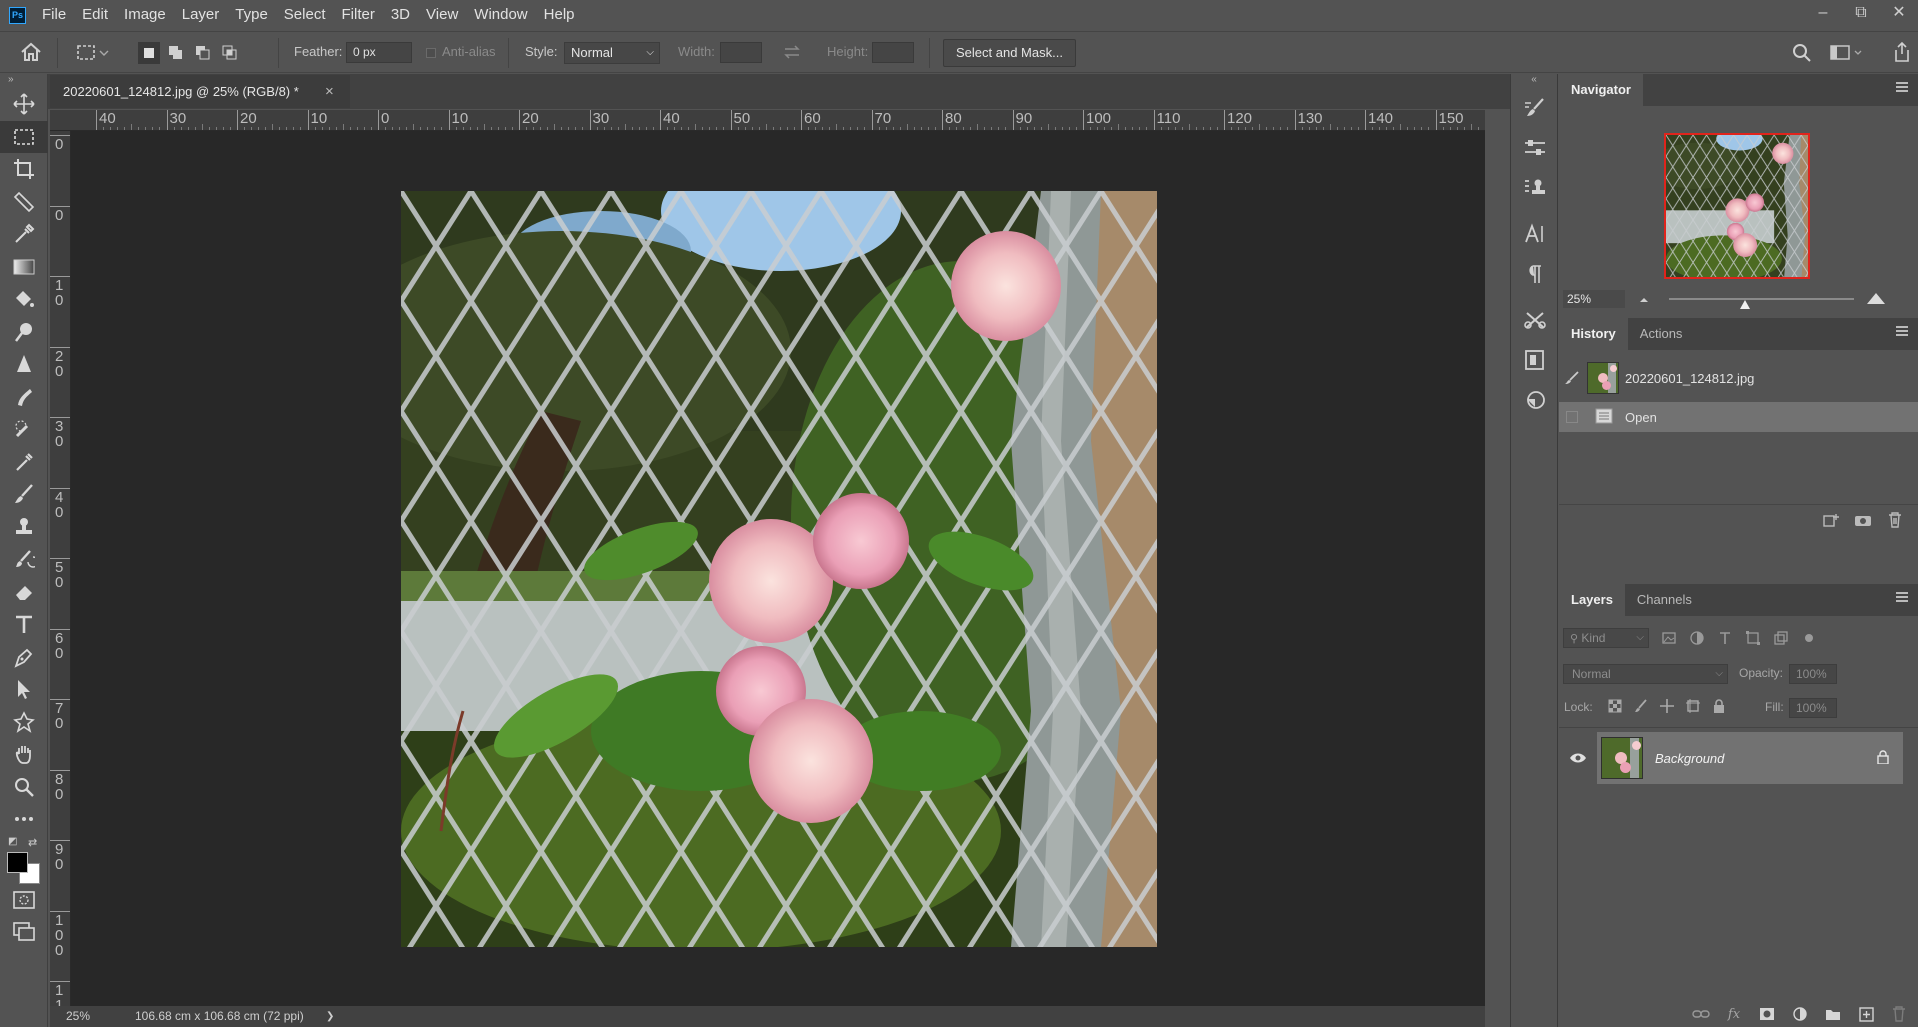 Image resolution: width=1918 pixels, height=1027 pixels. Describe the element at coordinates (1738, 417) in the screenshot. I see `history-step-open: Open` at that location.